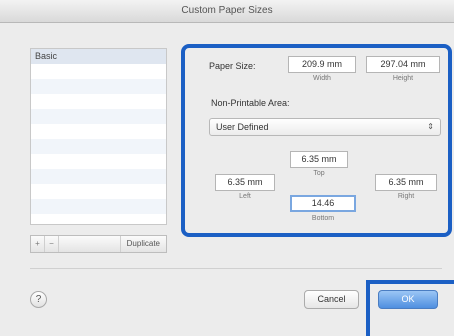 The height and width of the screenshot is (336, 454). I want to click on bottom-margin-field: 14.46, so click(323, 203).